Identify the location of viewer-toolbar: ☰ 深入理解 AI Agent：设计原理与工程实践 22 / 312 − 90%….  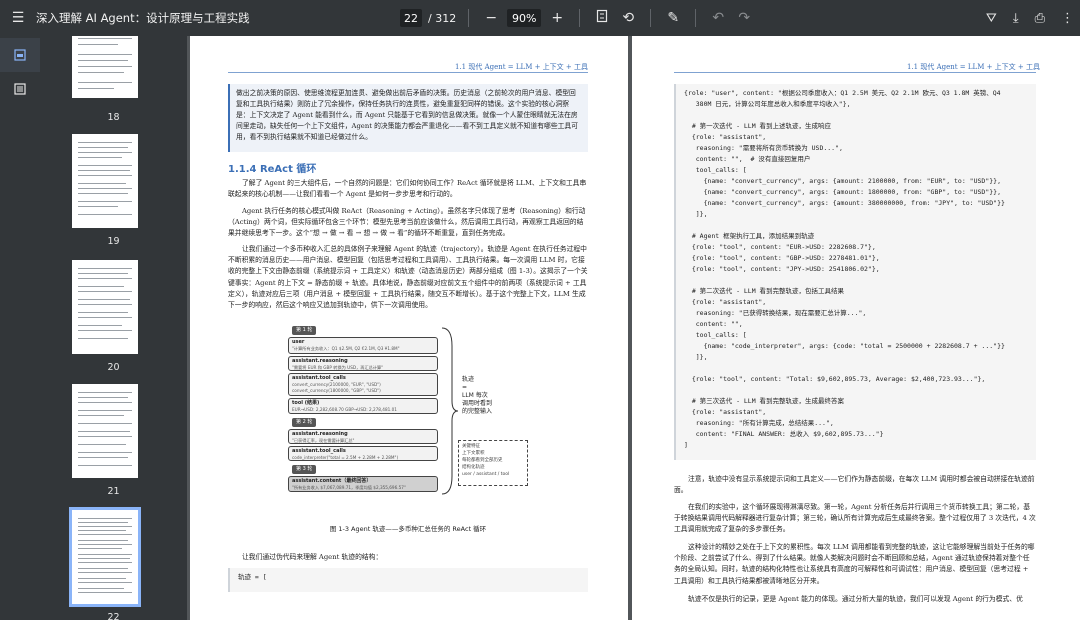
(540, 18).